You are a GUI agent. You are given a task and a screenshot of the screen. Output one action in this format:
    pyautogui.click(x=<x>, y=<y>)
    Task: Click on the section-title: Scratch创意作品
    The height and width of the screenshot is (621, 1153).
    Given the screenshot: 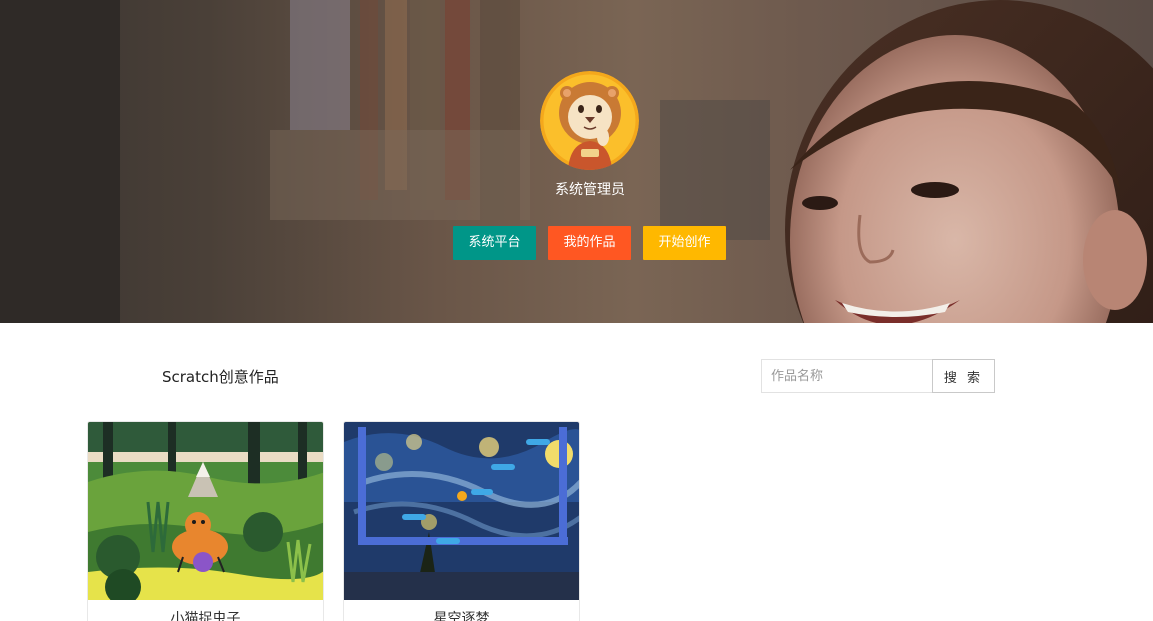 What is the action you would take?
    pyautogui.click(x=220, y=377)
    